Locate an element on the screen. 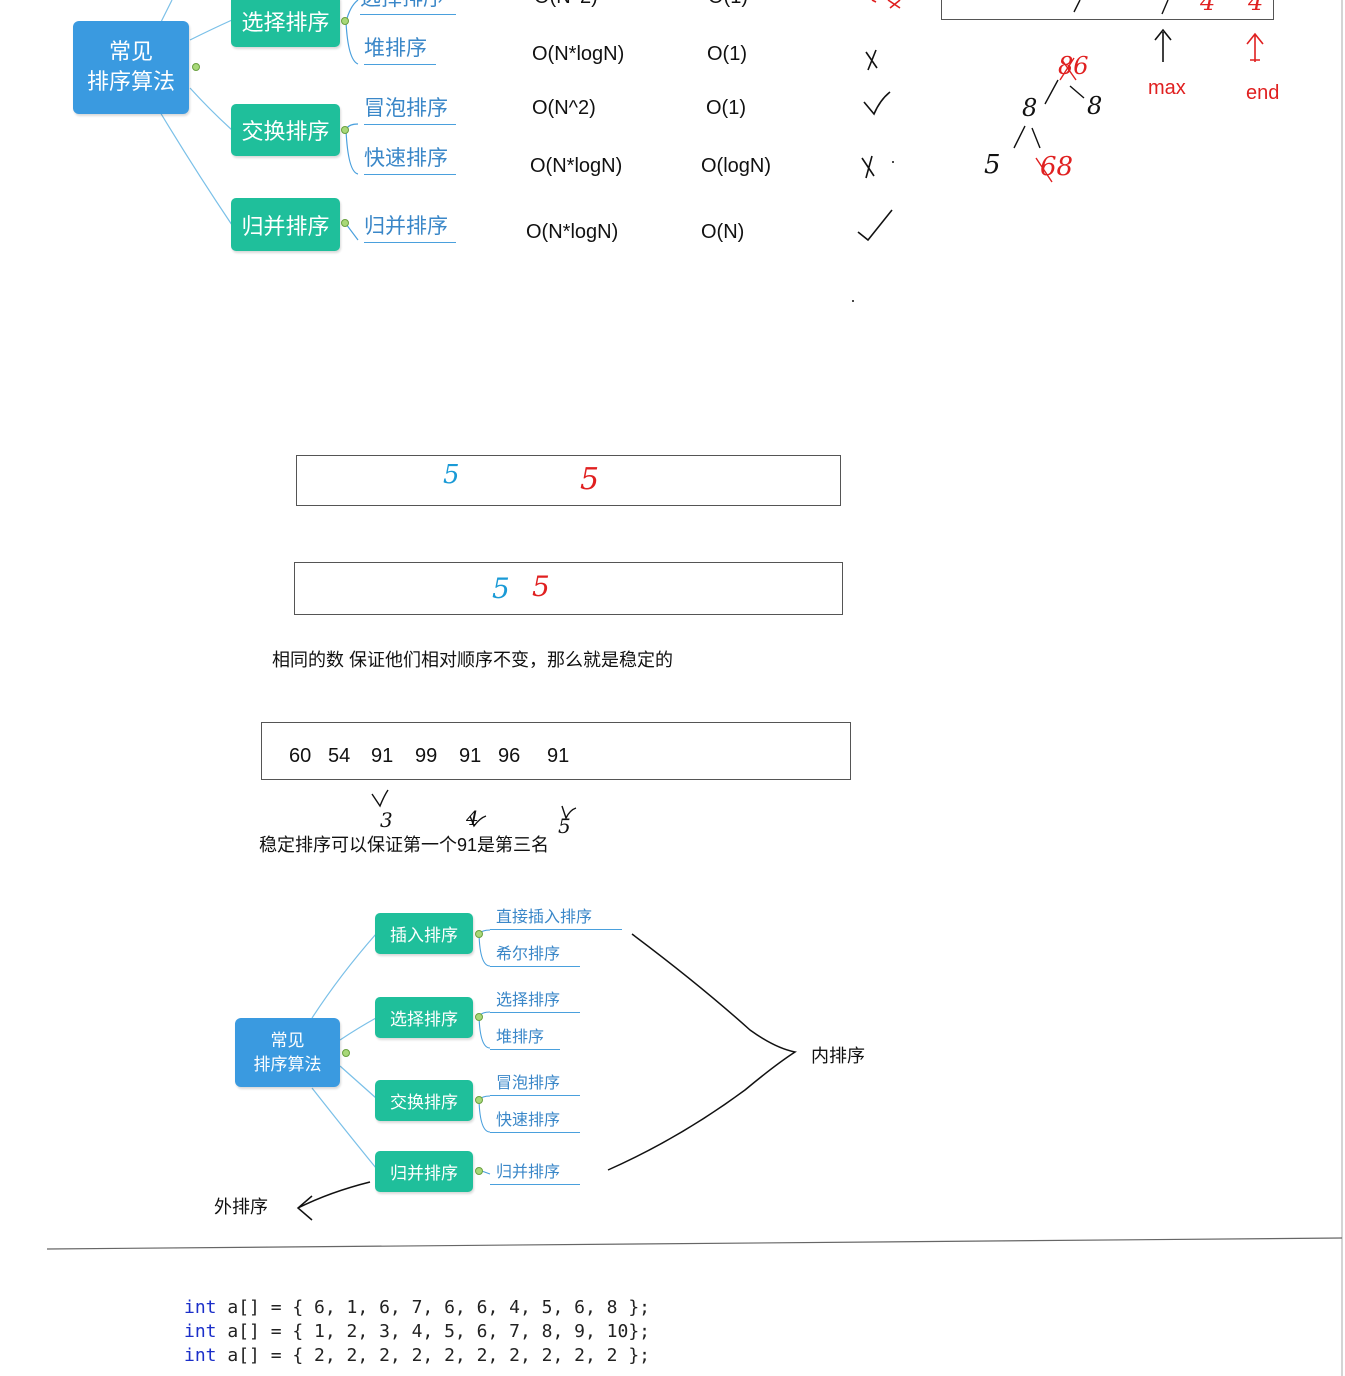 Image resolution: width=1345 pixels, height=1376 pixels. section-divider is located at coordinates (694, 1243).